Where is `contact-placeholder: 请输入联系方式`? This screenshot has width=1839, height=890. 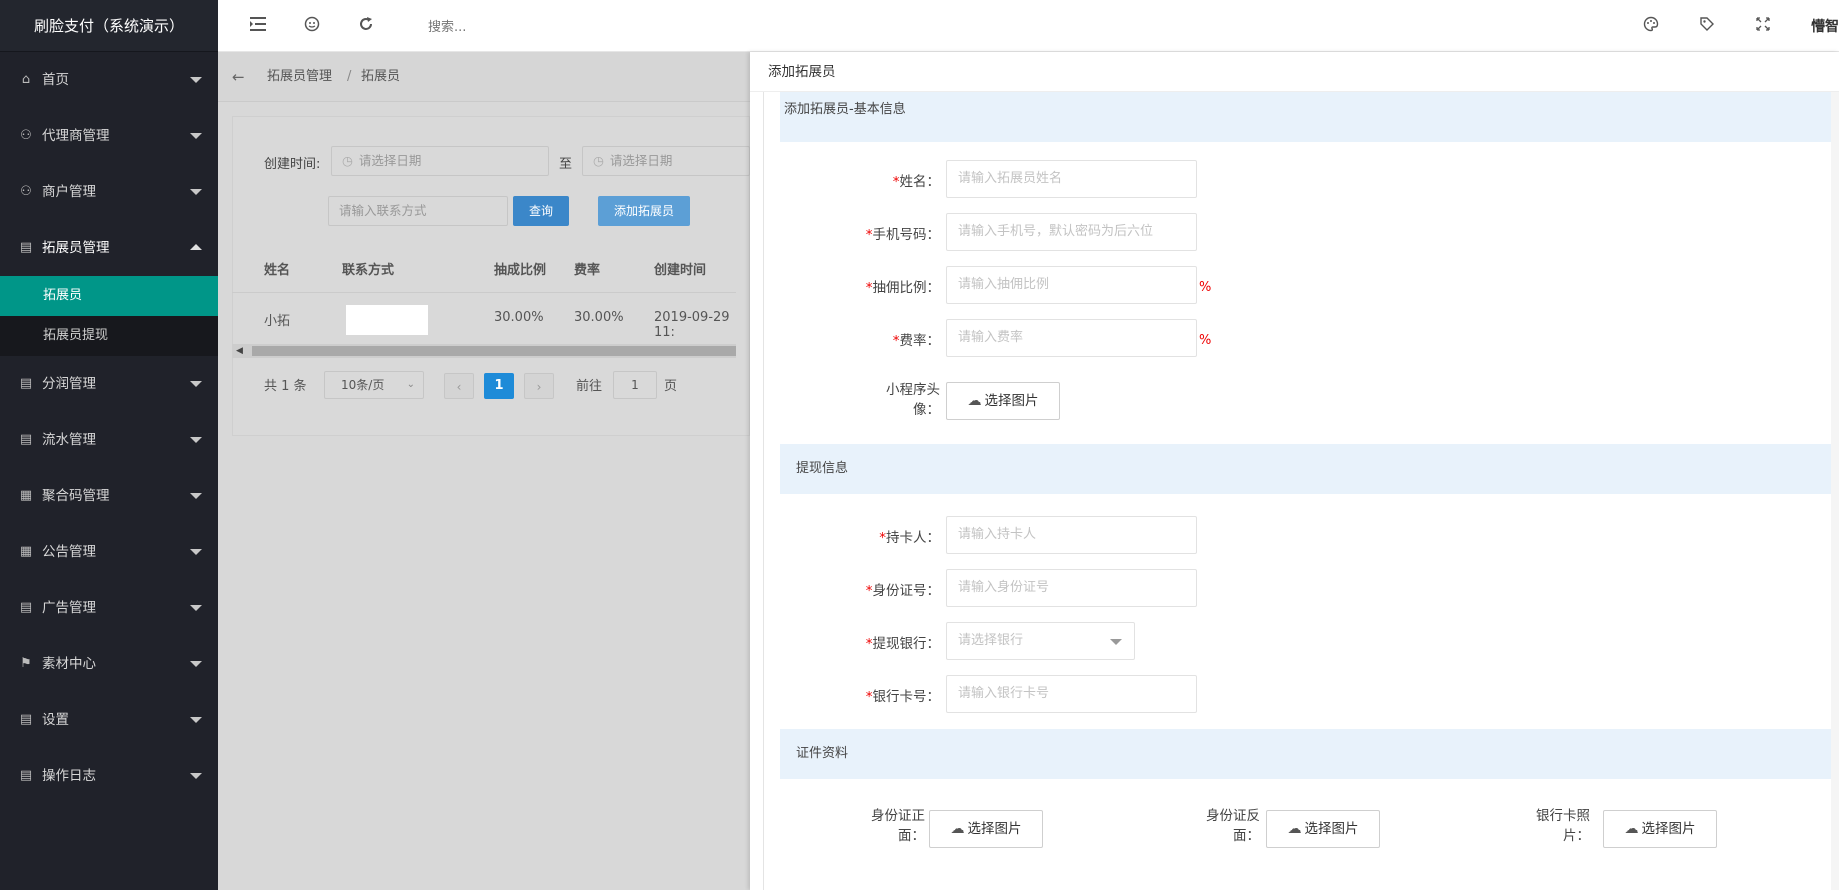
contact-placeholder: 请输入联系方式 is located at coordinates (383, 210).